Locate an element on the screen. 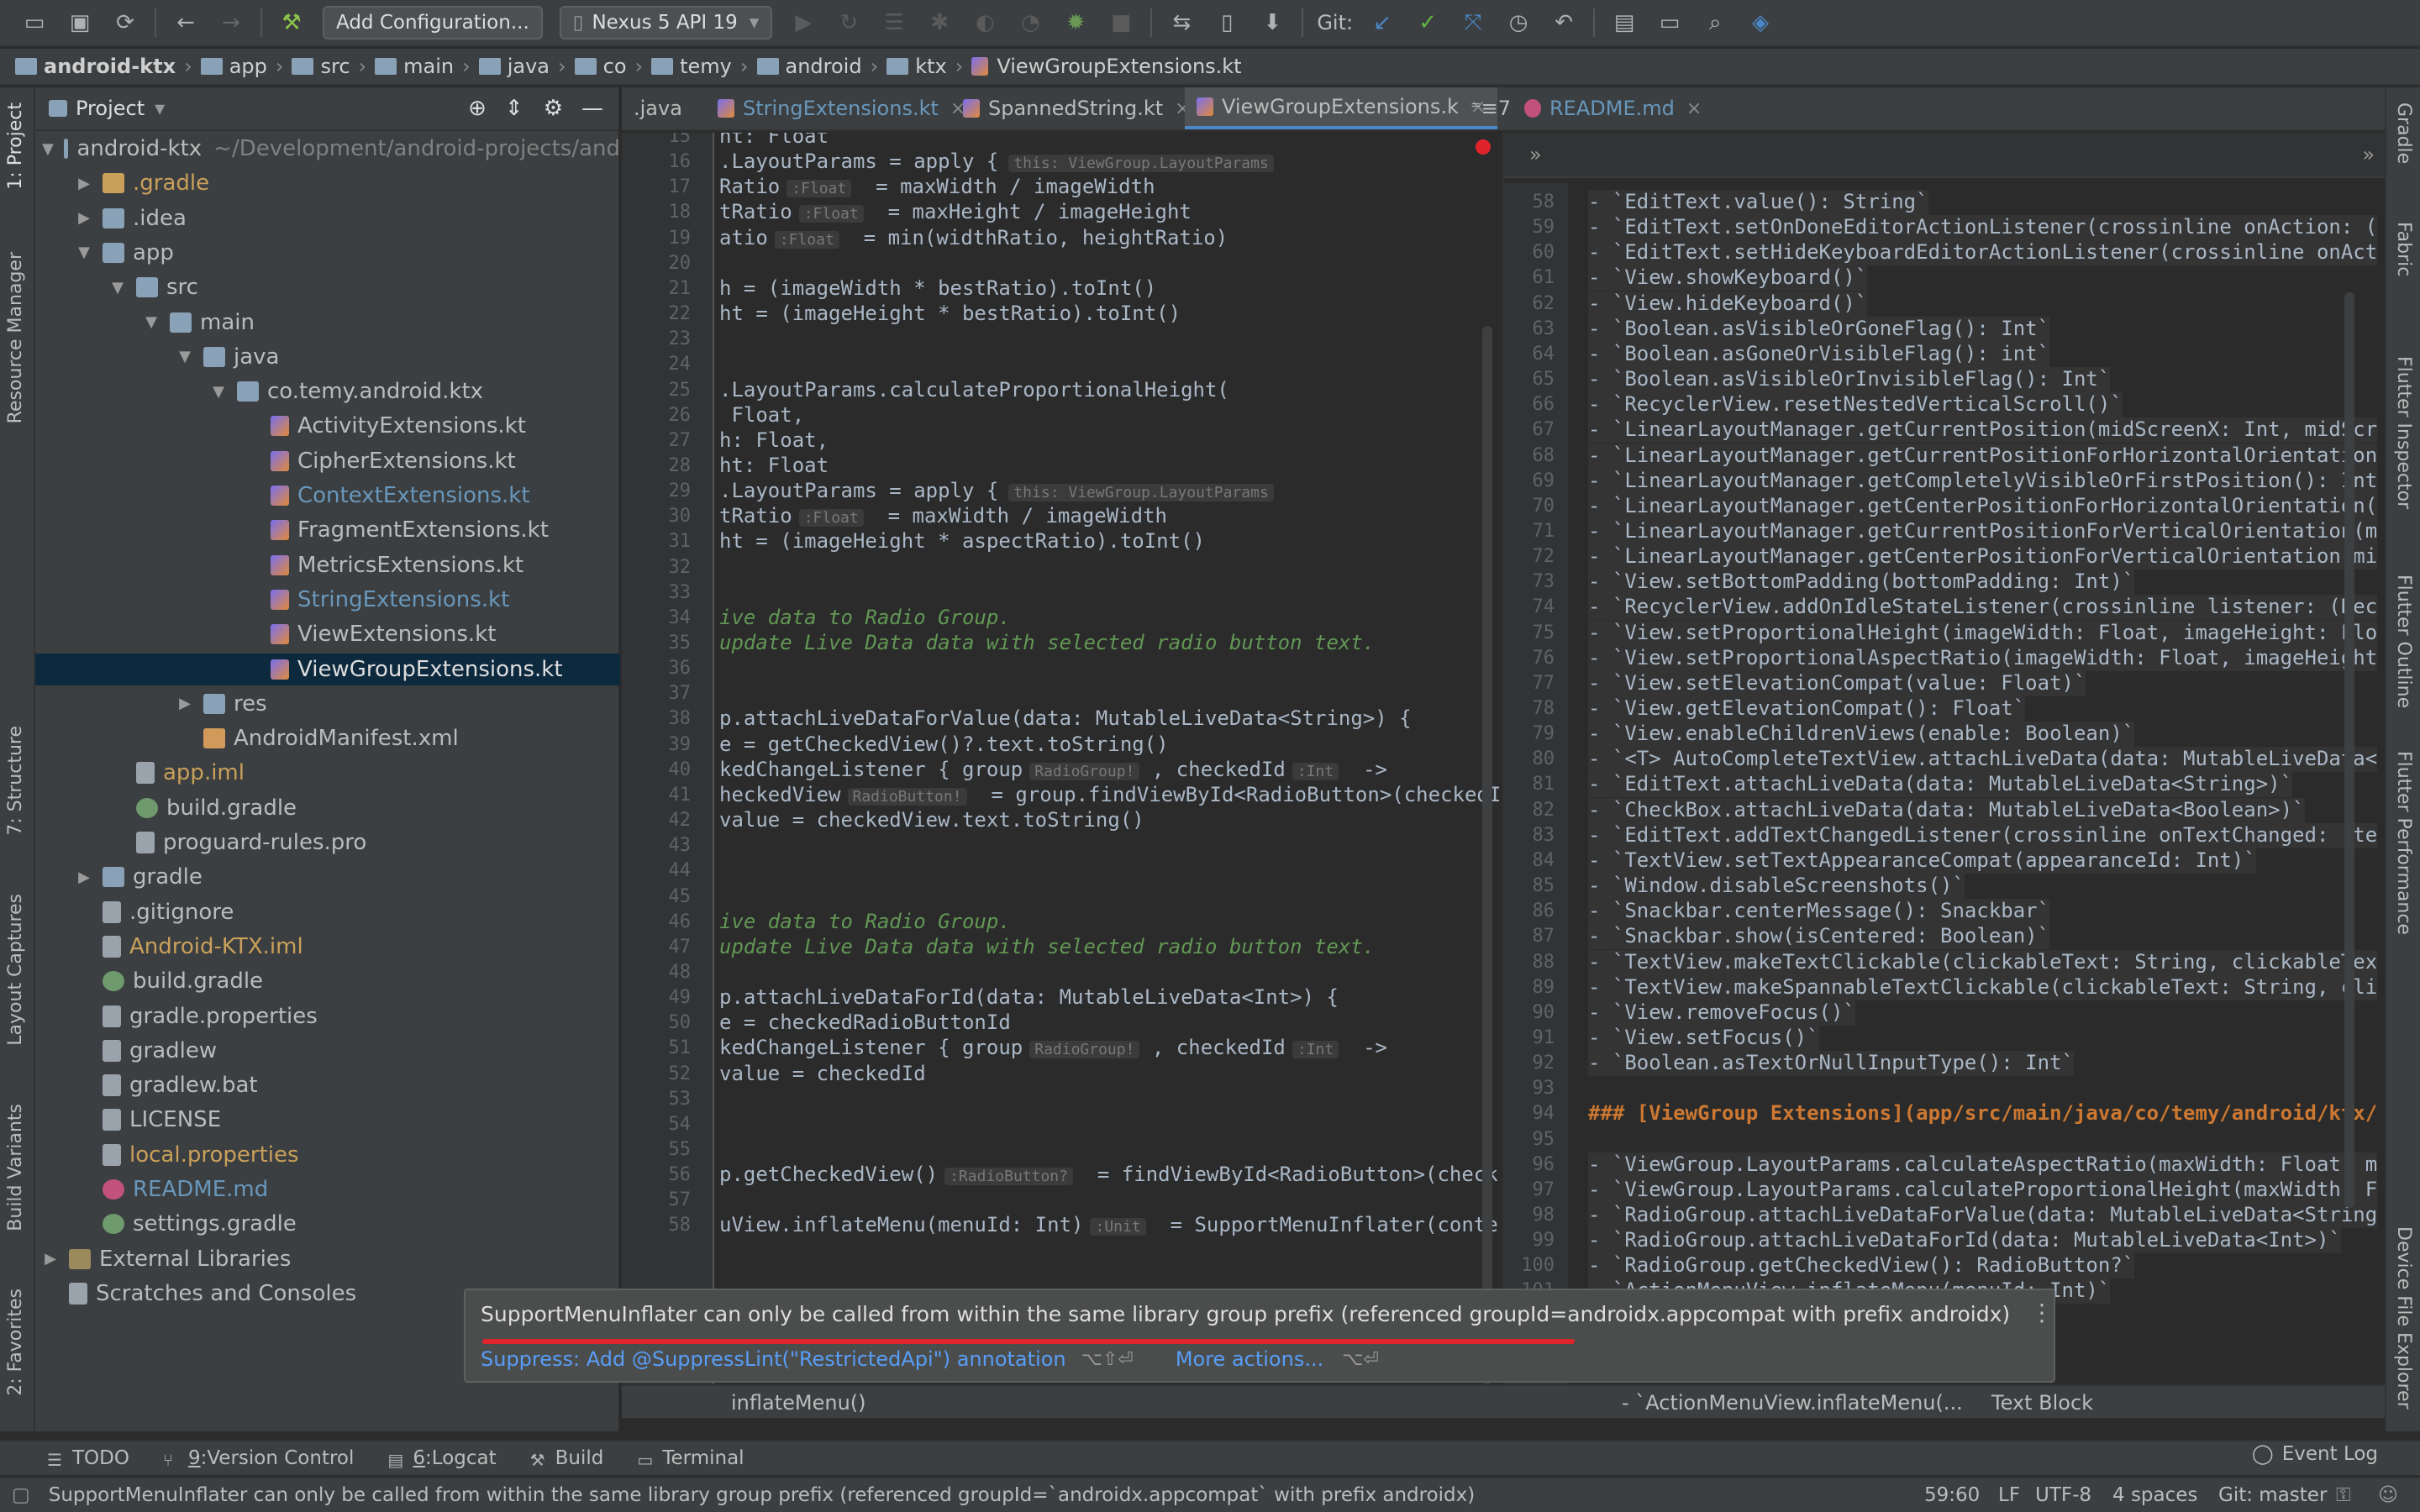 Image resolution: width=2420 pixels, height=1512 pixels. tree-item: proguard-rules.pro is located at coordinates (327, 842).